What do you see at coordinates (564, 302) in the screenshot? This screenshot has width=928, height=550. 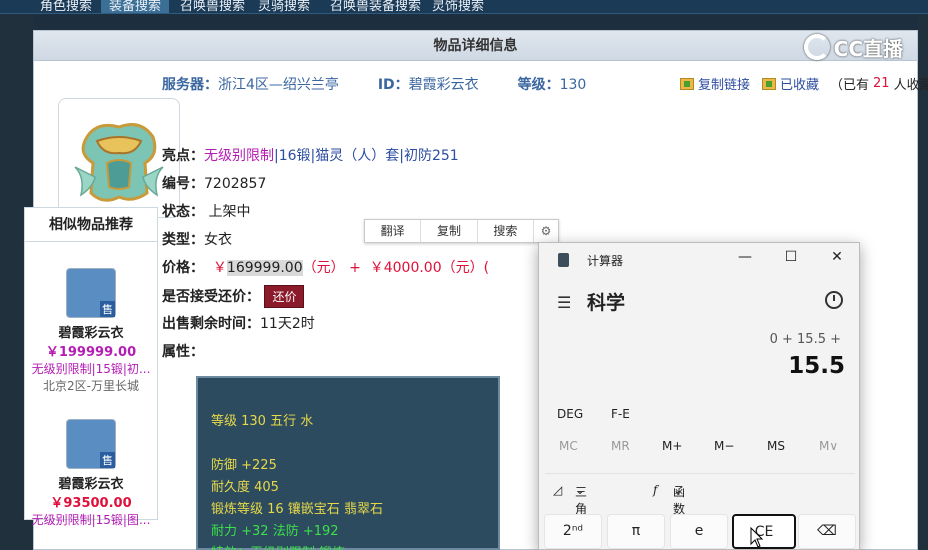 I see `menu-icon: ☰` at bounding box center [564, 302].